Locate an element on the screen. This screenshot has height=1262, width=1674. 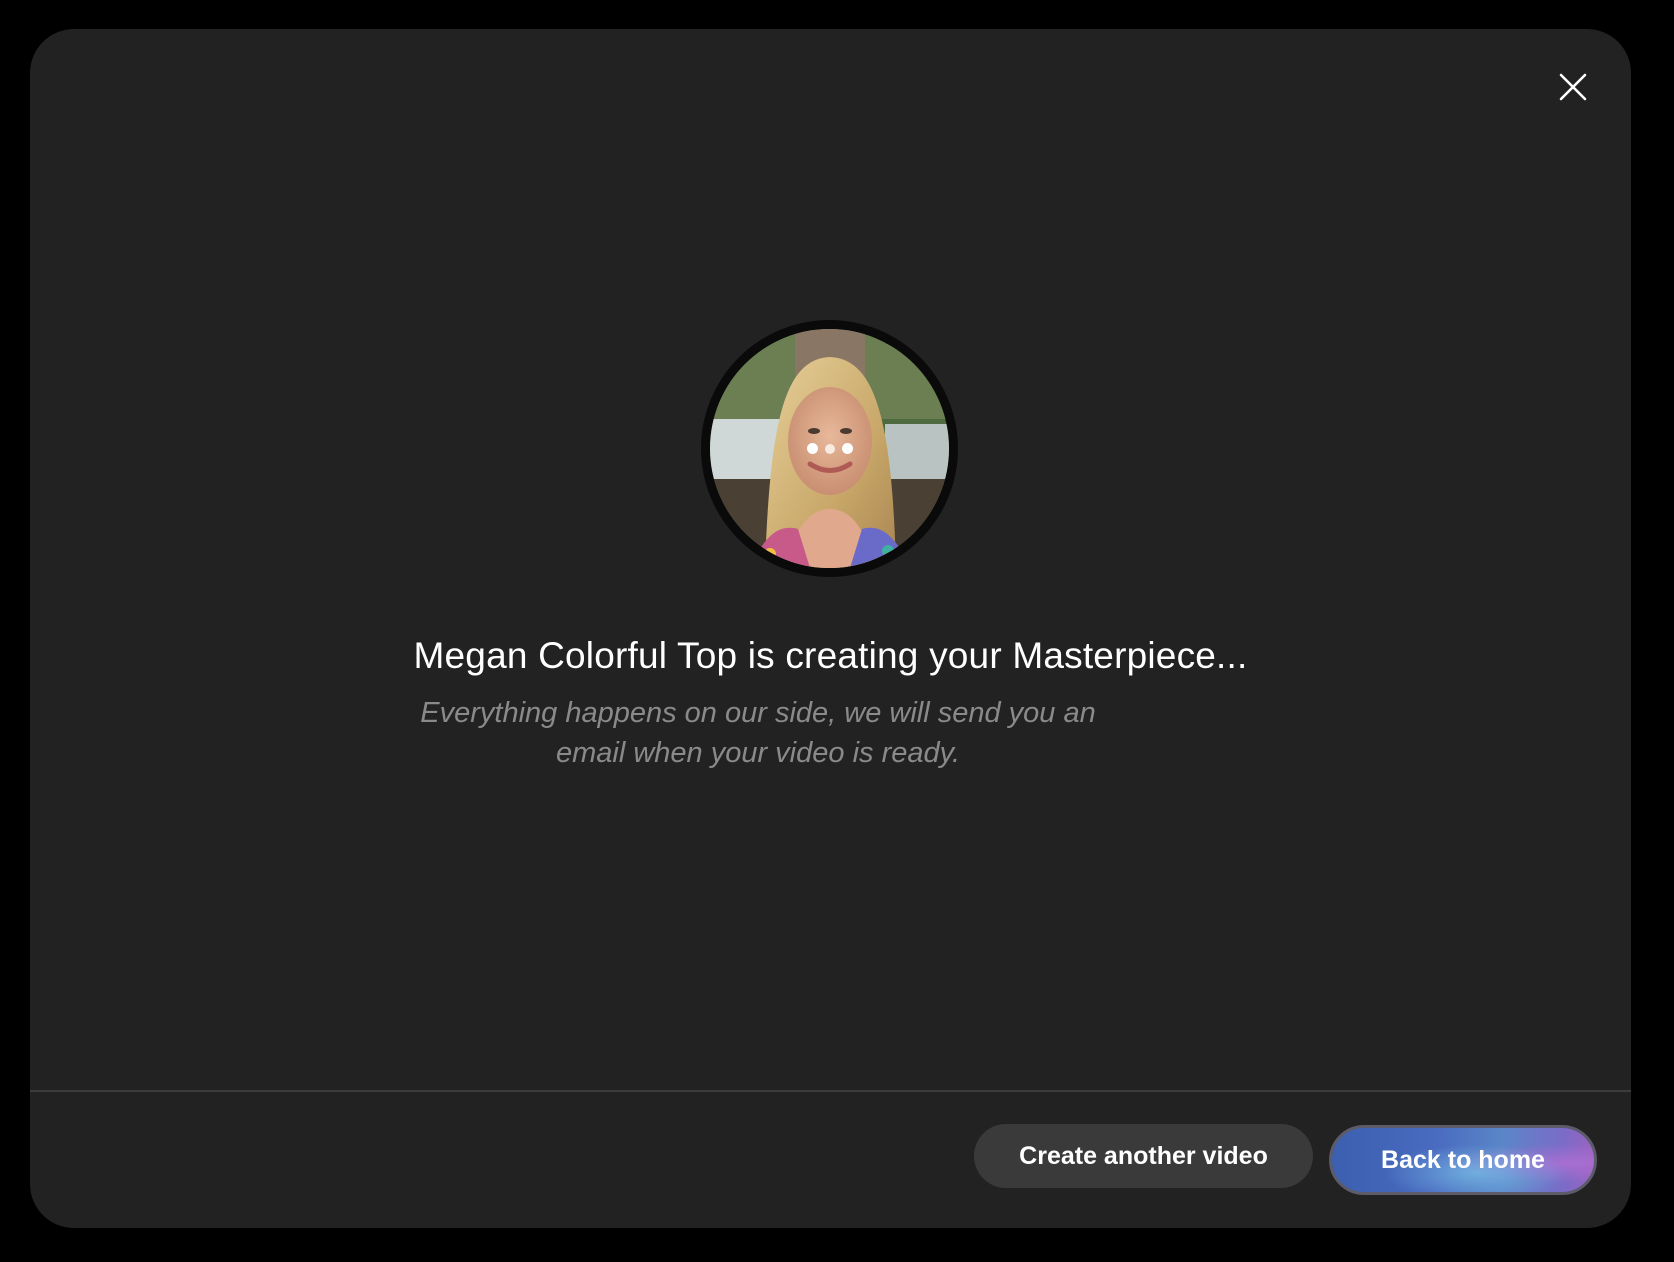
loading-dots-icon is located at coordinates (829, 448).